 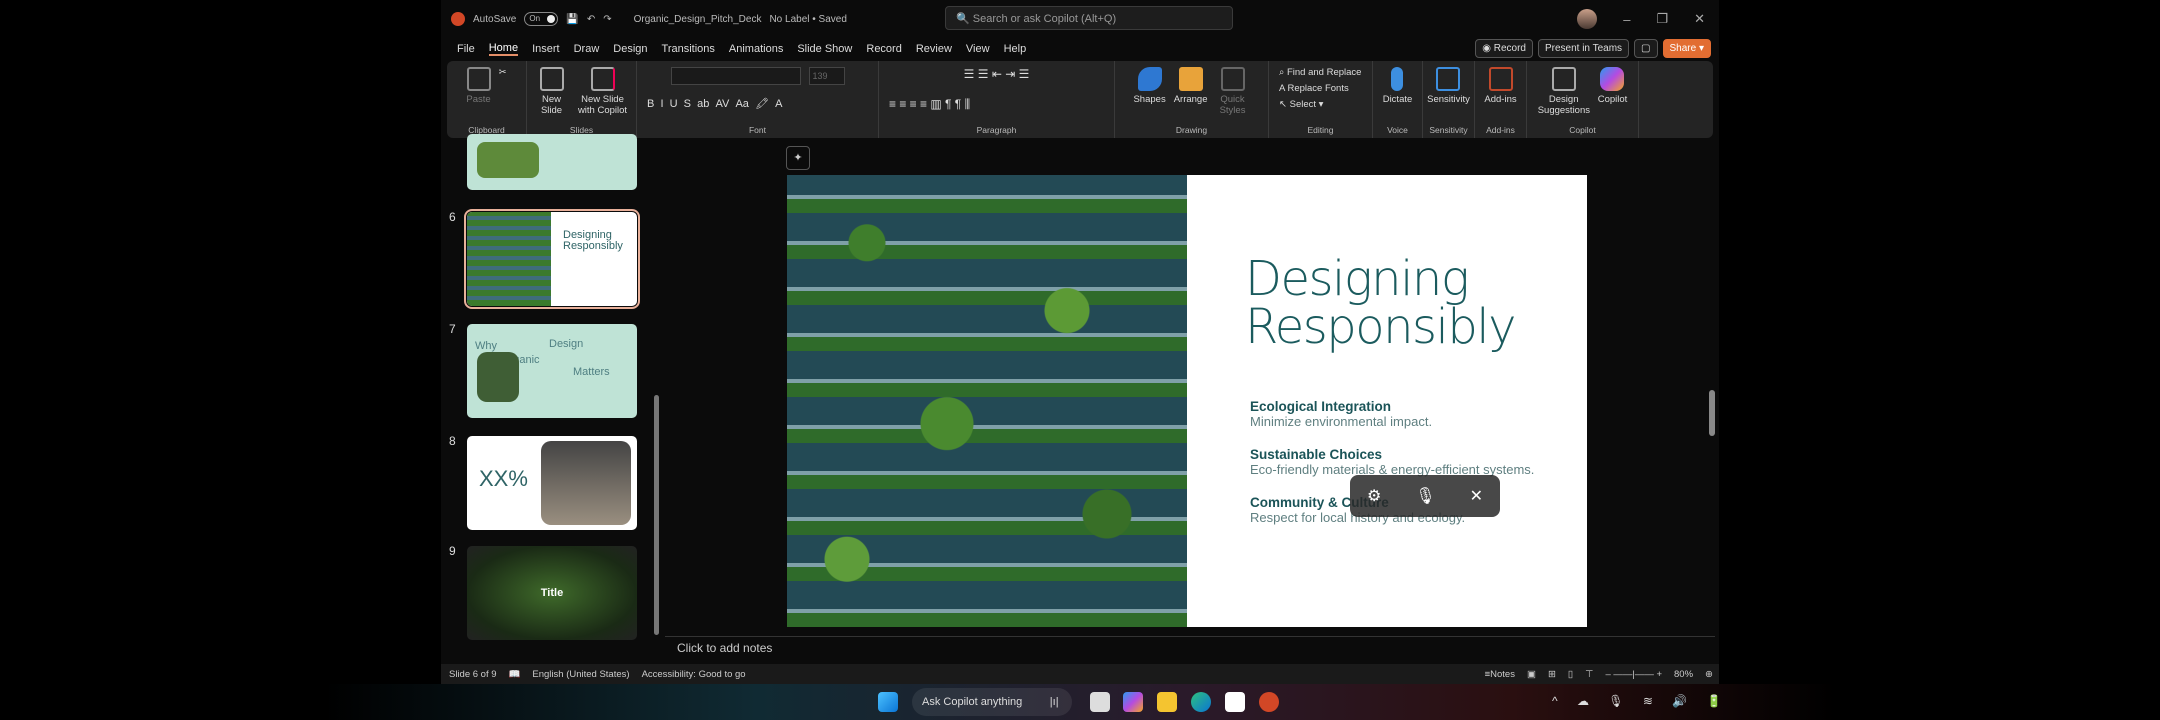 I want to click on clipboard-group: Paste ✂ Clipboard, so click(x=487, y=99).